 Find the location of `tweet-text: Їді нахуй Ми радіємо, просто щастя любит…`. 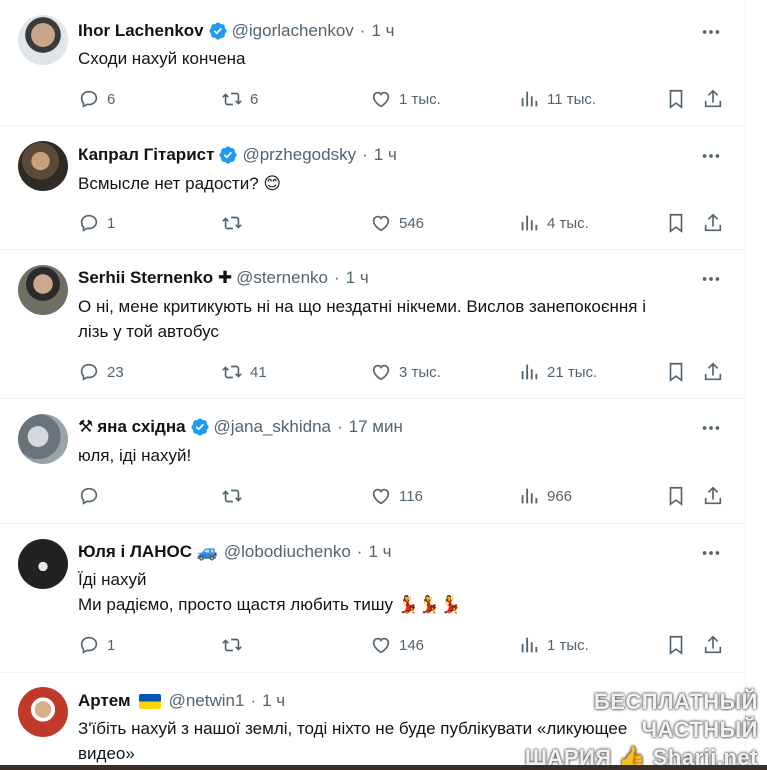

tweet-text: Їді нахуй Ми радіємо, просто щастя любит… is located at coordinates (270, 592).